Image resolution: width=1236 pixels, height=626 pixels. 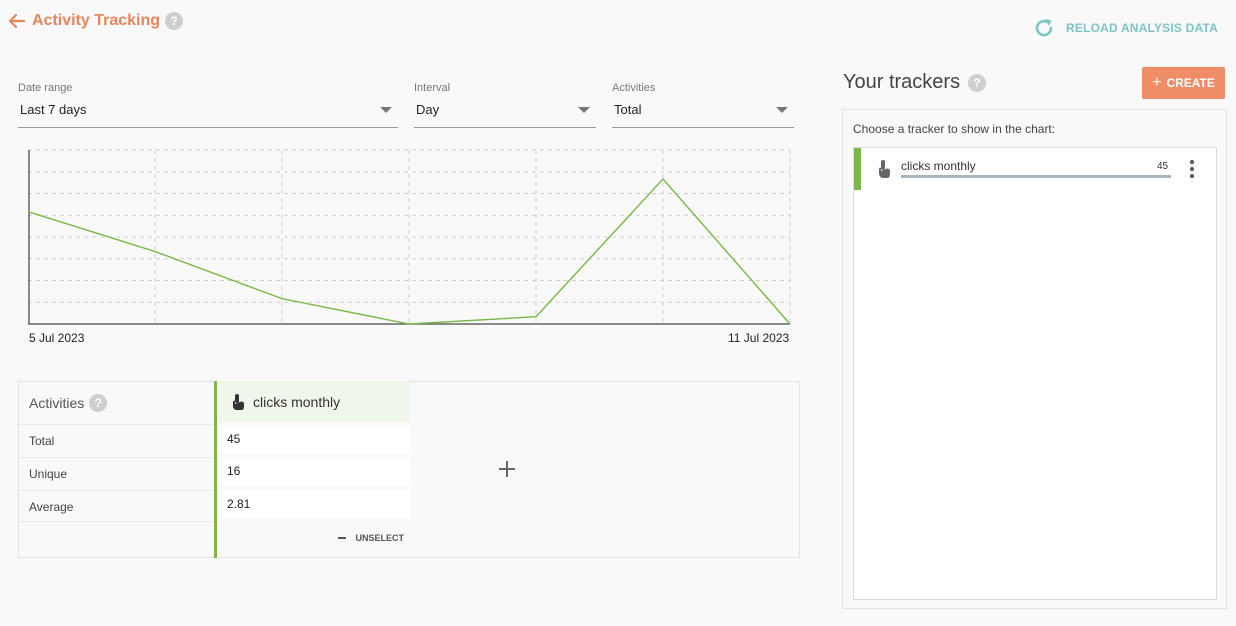 I want to click on tracker-column: clicks monthly 45 16 2.81 UNSELECT, so click(x=312, y=469).